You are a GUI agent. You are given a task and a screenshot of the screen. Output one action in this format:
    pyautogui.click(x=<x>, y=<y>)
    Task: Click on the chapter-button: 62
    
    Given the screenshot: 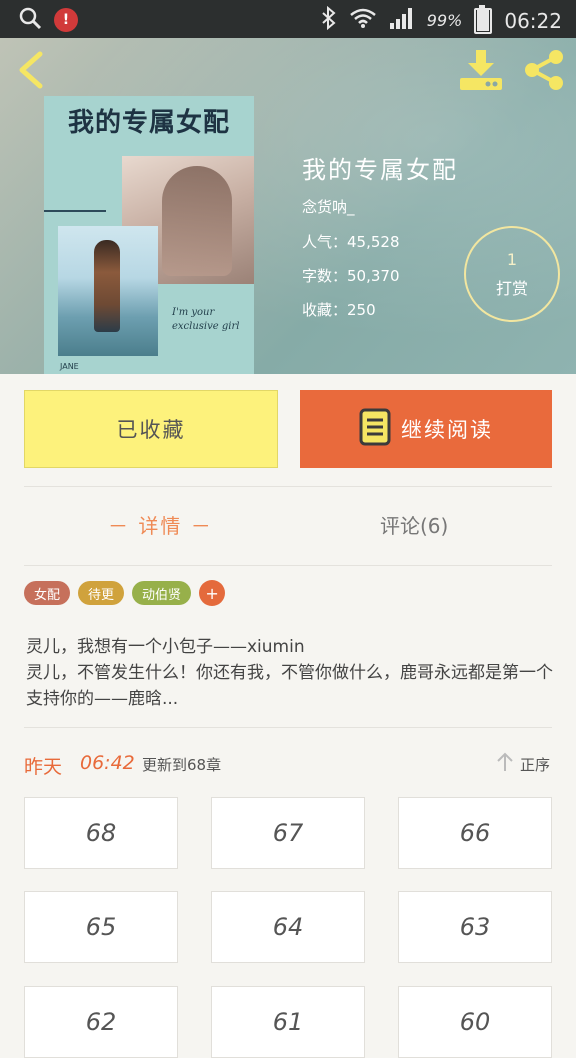 What is the action you would take?
    pyautogui.click(x=101, y=1022)
    